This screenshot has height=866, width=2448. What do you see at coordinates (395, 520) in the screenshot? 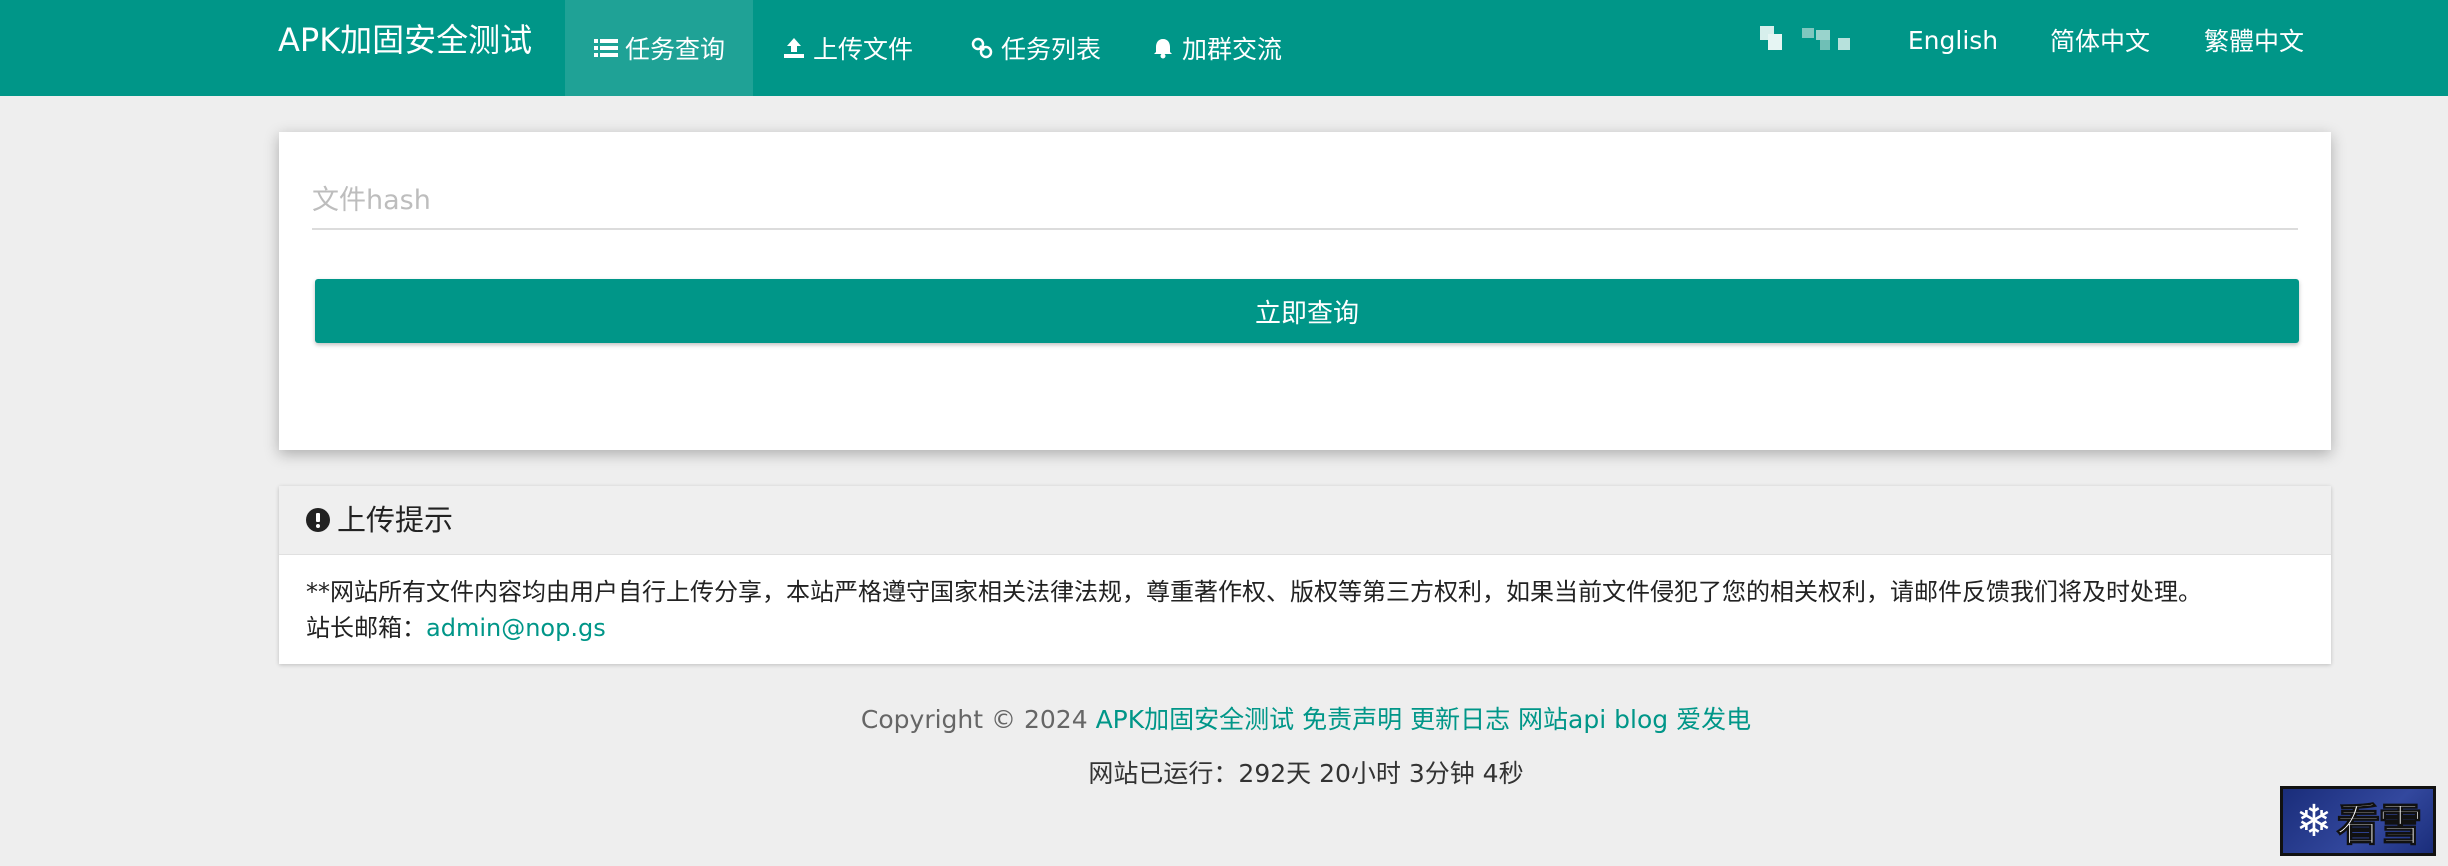
I see `panel-title: 上传提示` at bounding box center [395, 520].